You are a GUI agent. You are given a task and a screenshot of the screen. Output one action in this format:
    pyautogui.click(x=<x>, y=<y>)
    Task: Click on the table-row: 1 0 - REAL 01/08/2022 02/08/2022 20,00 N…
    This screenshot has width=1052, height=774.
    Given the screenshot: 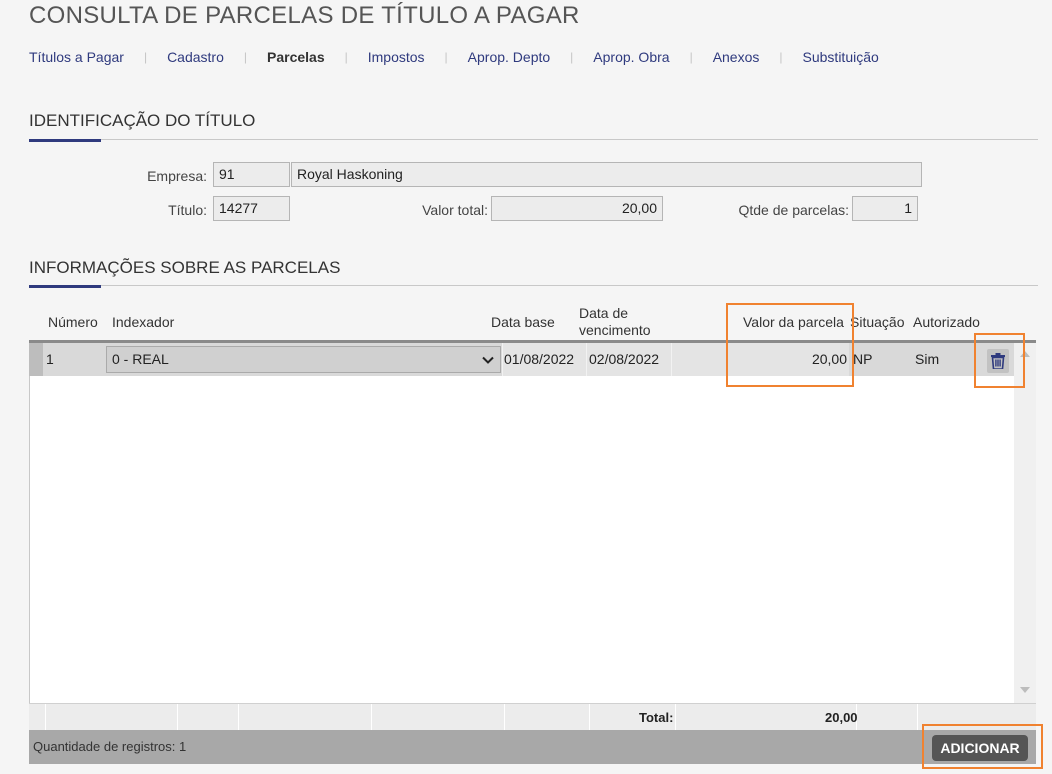 What is the action you would take?
    pyautogui.click(x=521, y=359)
    